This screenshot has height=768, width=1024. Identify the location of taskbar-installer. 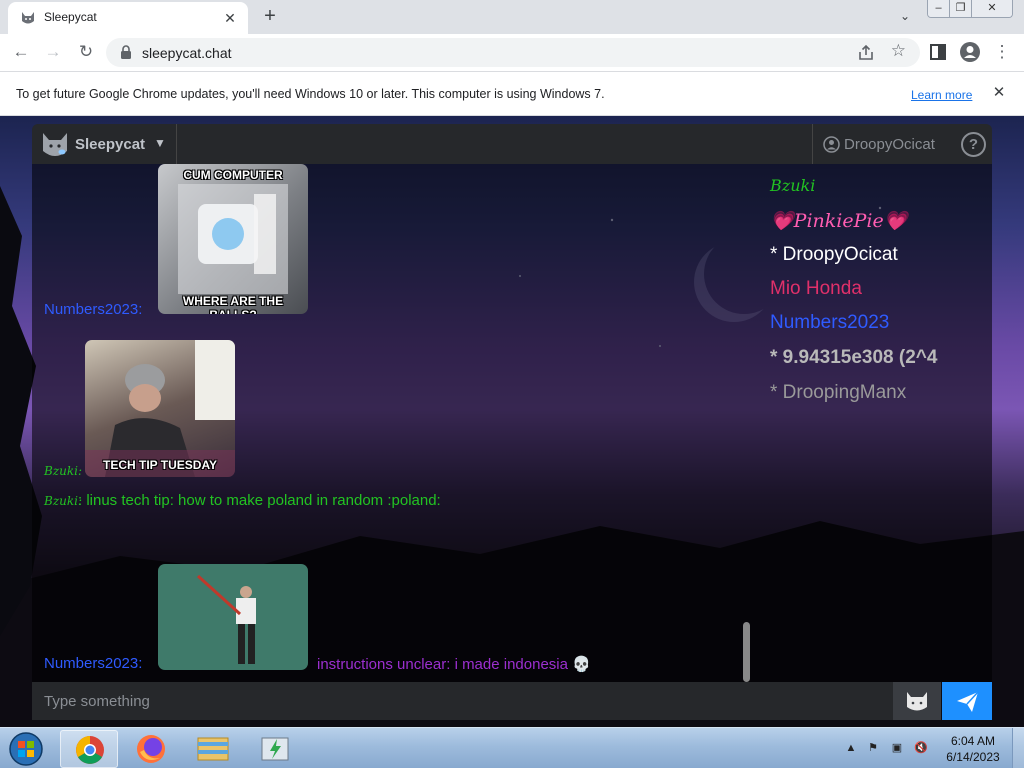
(275, 749).